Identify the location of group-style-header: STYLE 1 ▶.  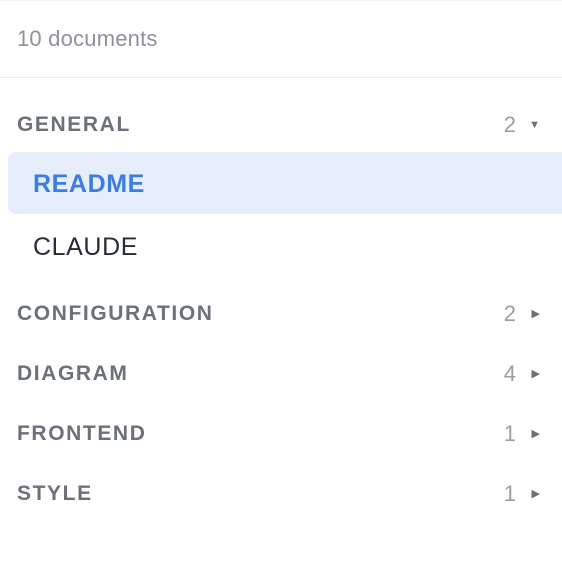
(281, 494).